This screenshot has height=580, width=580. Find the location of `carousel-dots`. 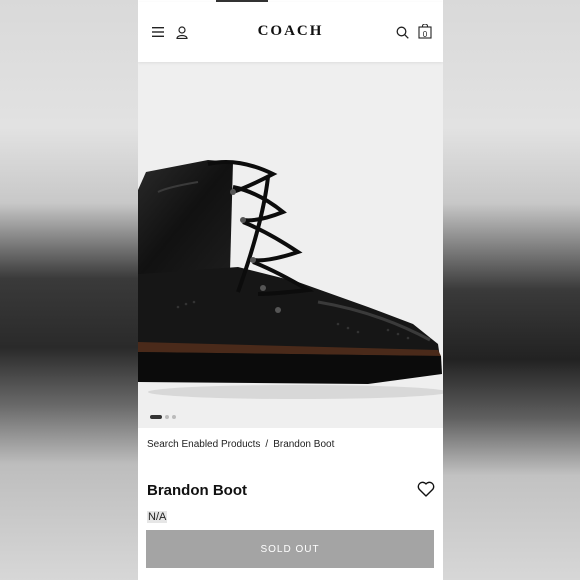

carousel-dots is located at coordinates (163, 417).